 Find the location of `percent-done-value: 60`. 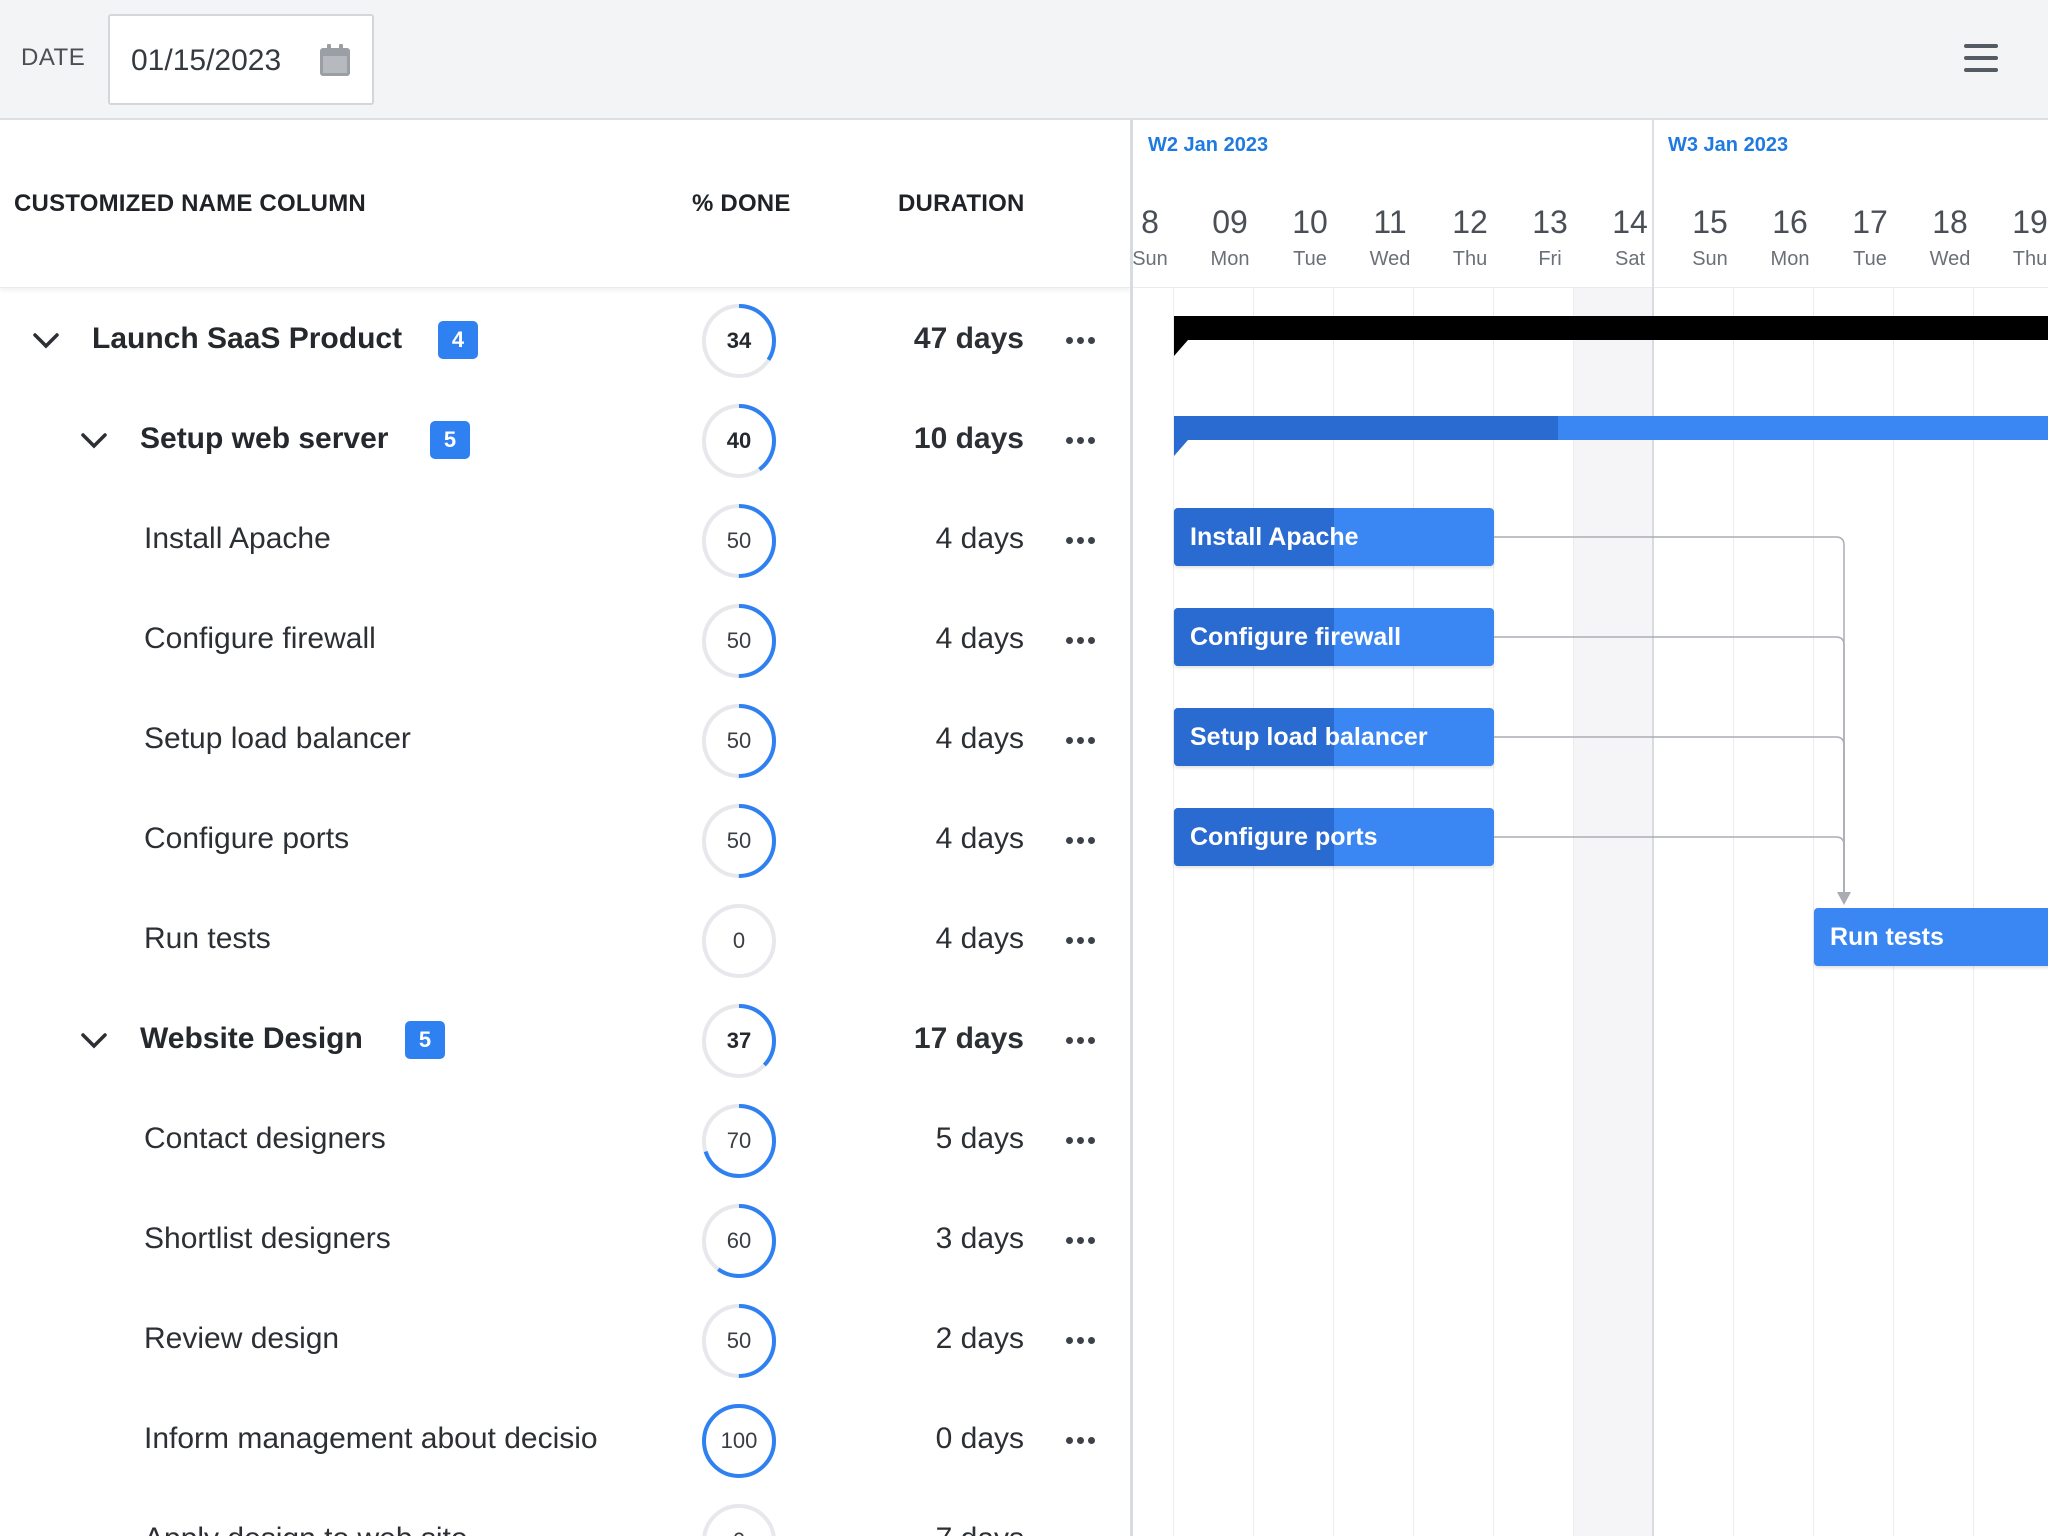

percent-done-value: 60 is located at coordinates (739, 1240).